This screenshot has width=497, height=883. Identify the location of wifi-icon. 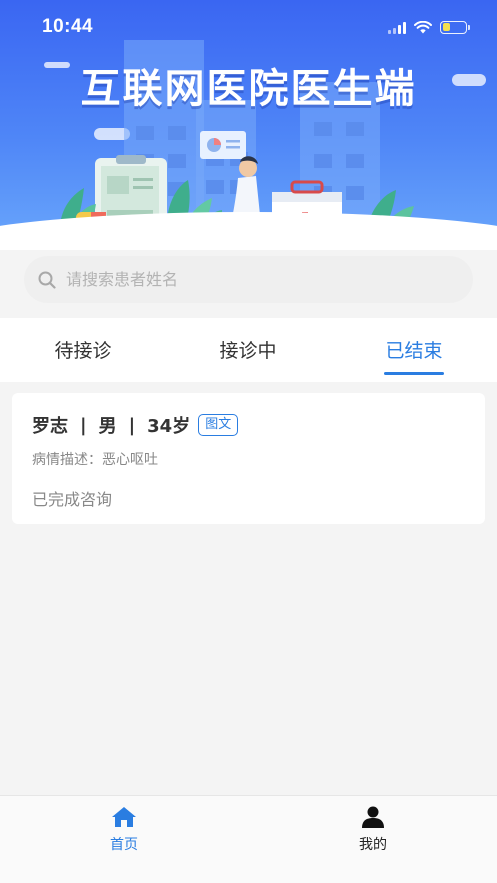
(423, 26).